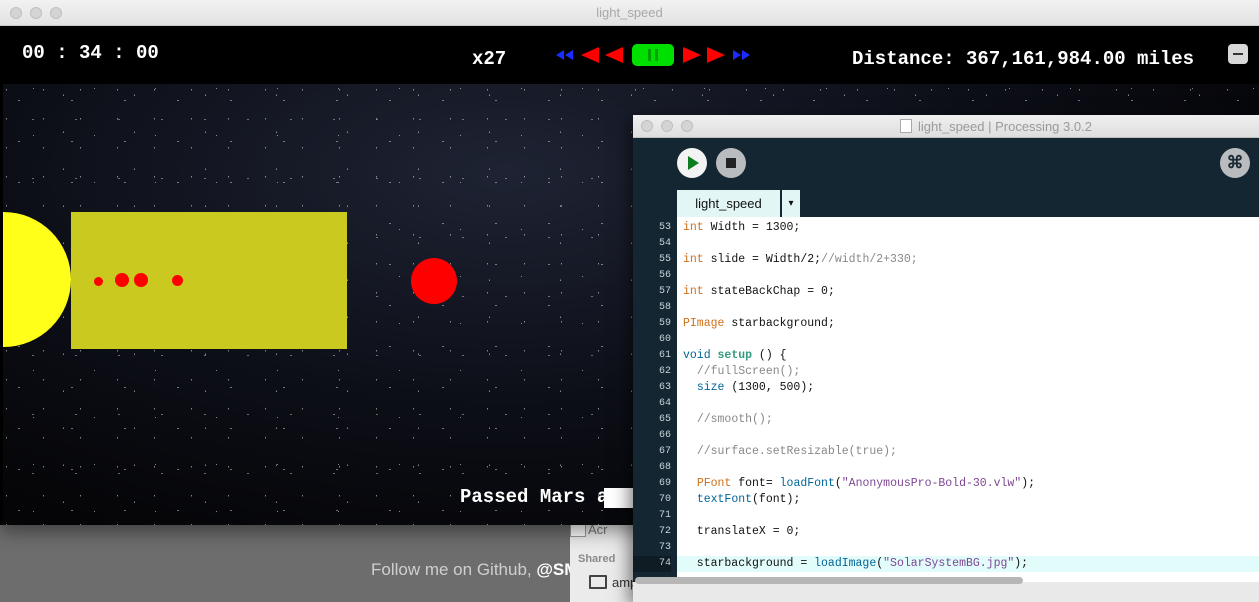 This screenshot has width=1259, height=602. Describe the element at coordinates (664, 243) in the screenshot. I see `line-number: 54` at that location.